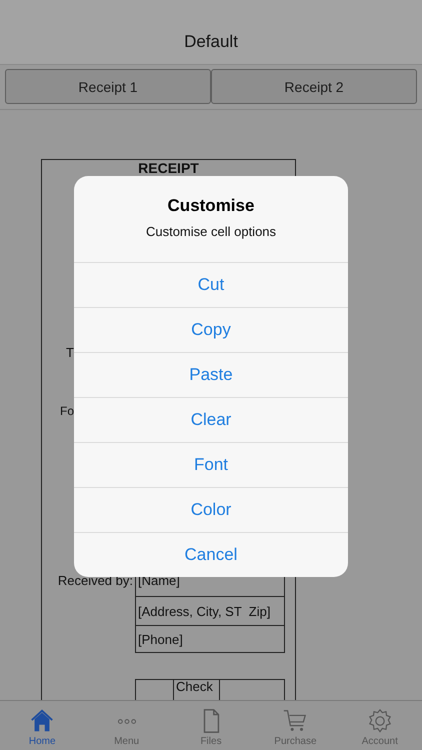 The width and height of the screenshot is (422, 750). Describe the element at coordinates (314, 86) in the screenshot. I see `segment-tab: Receipt 2` at that location.